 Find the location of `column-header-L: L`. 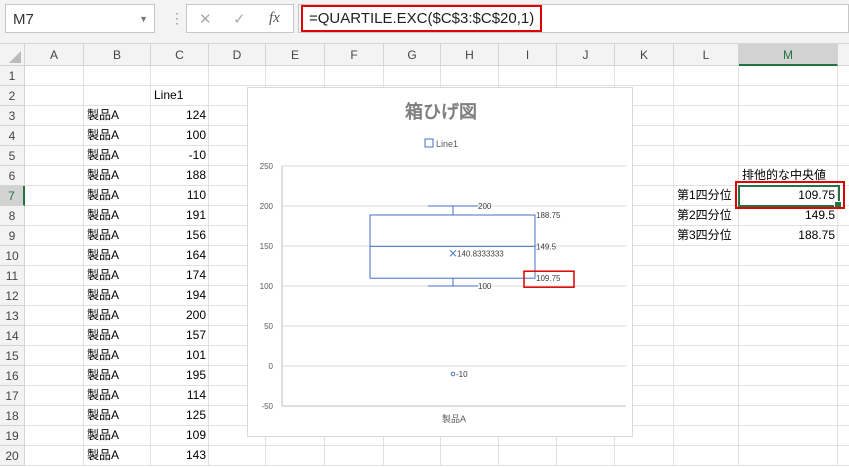

column-header-L: L is located at coordinates (706, 55).